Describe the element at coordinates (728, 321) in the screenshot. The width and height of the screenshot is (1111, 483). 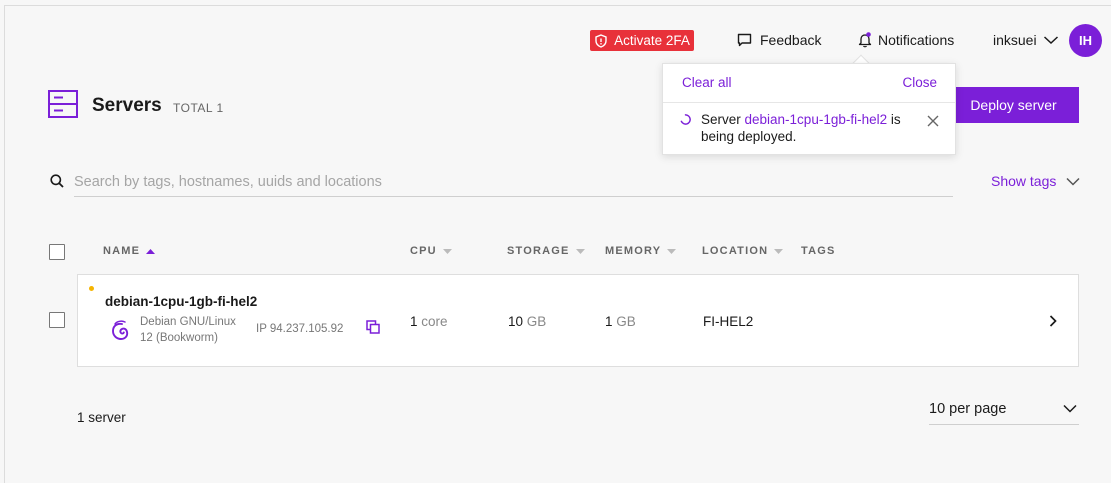
I see `location-cell: FI-HEL2` at that location.